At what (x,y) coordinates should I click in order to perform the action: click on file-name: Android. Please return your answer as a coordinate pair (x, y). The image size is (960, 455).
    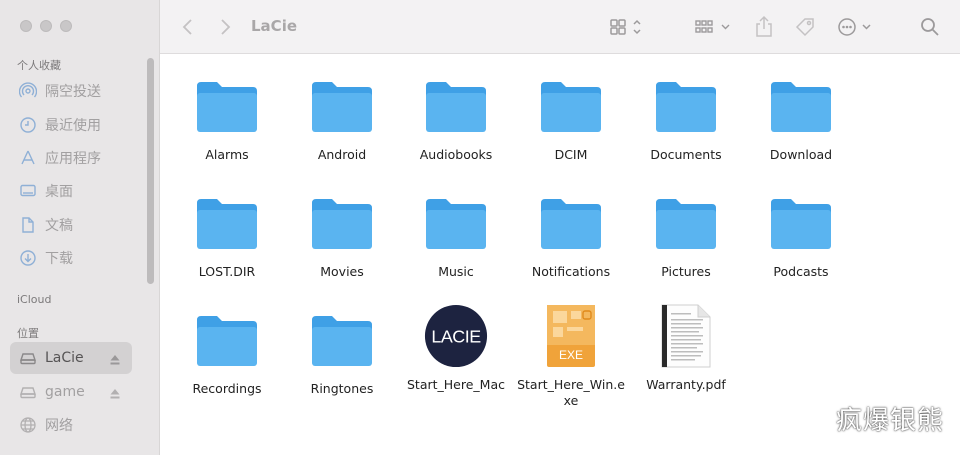
    Looking at the image, I should click on (342, 154).